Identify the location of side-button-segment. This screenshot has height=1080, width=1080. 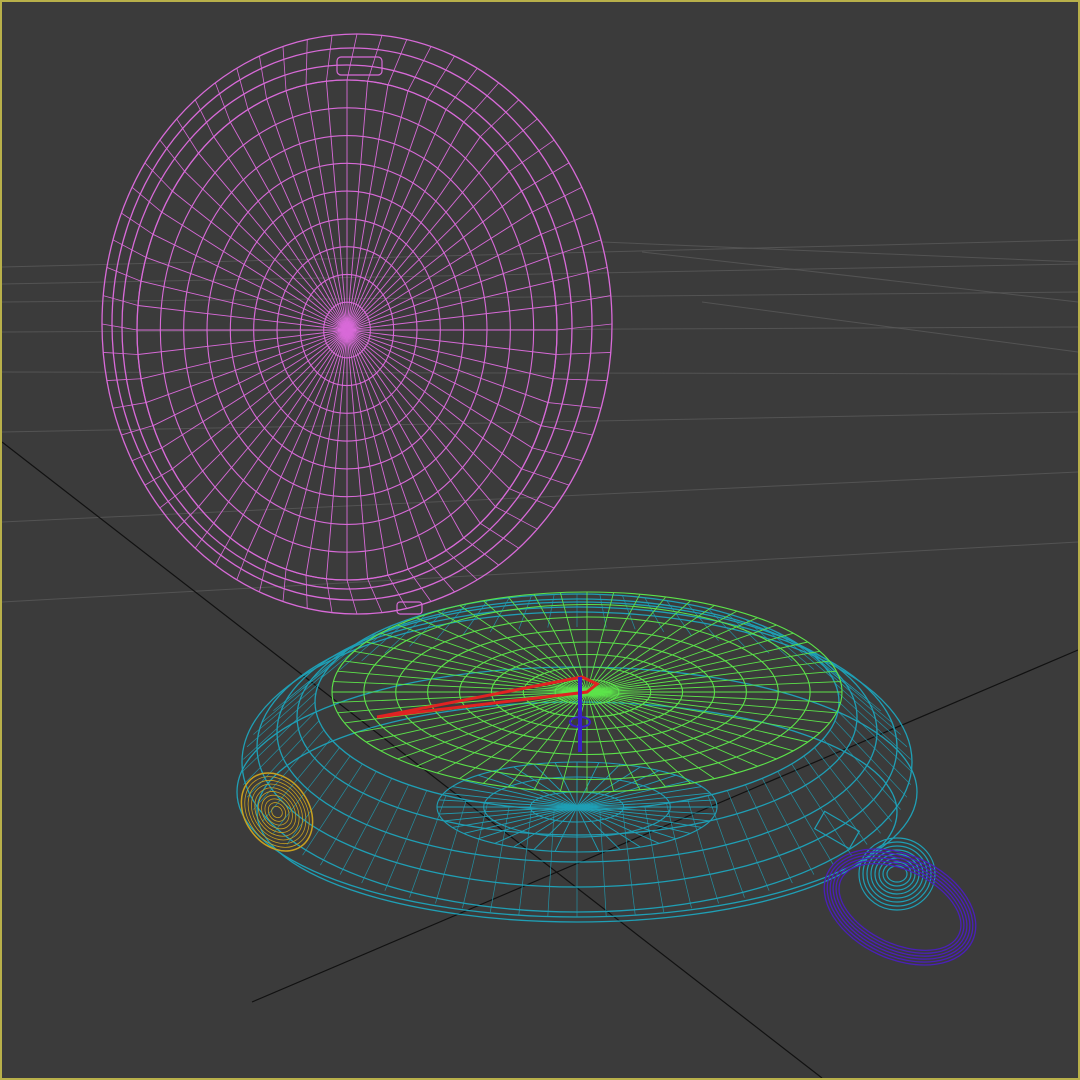
(277, 812).